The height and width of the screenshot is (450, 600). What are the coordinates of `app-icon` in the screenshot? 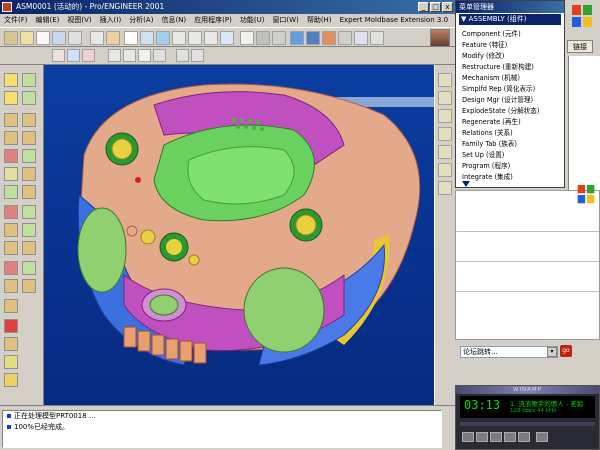 It's located at (7, 7).